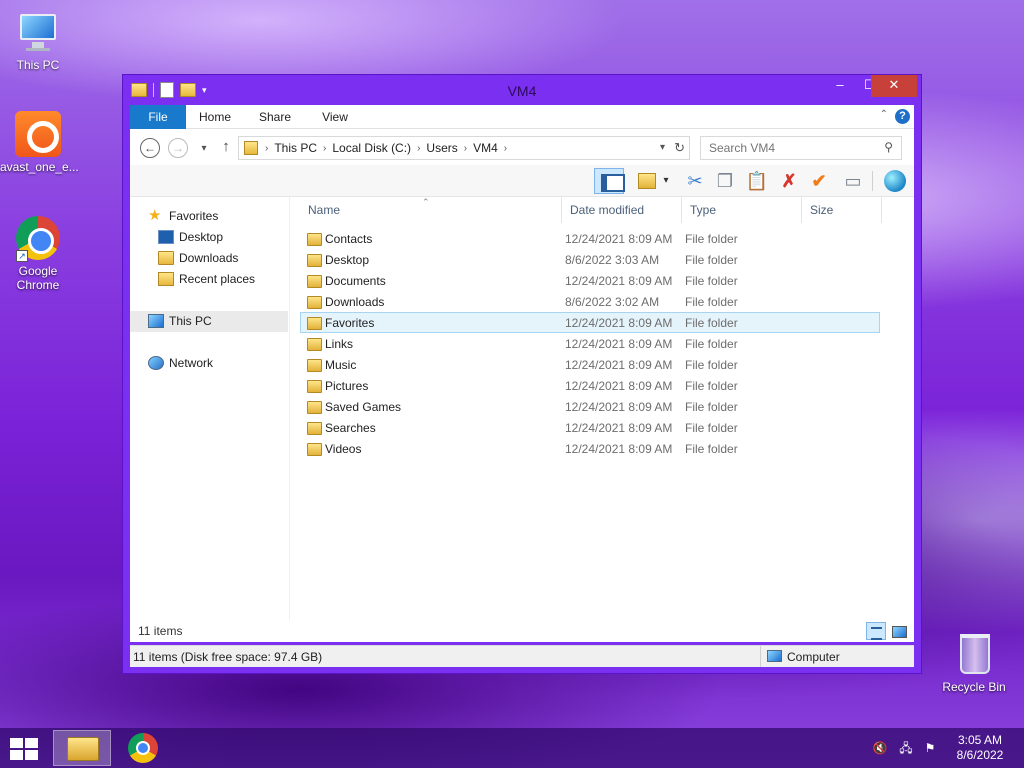 The image size is (1024, 768). What do you see at coordinates (206, 279) in the screenshot?
I see `nav-item-recent-places: Recent places` at bounding box center [206, 279].